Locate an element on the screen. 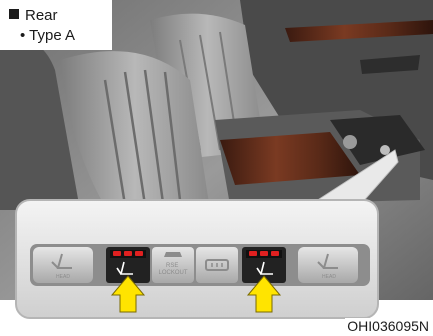 The height and width of the screenshot is (336, 433). type-line: • Type A is located at coordinates (47, 35).